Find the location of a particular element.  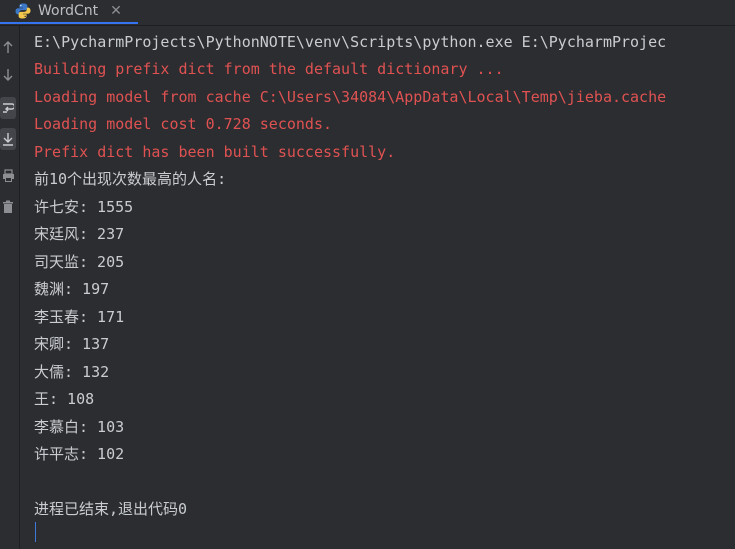

exit-message: 进程已结束,退出代码0 is located at coordinates (111, 509).